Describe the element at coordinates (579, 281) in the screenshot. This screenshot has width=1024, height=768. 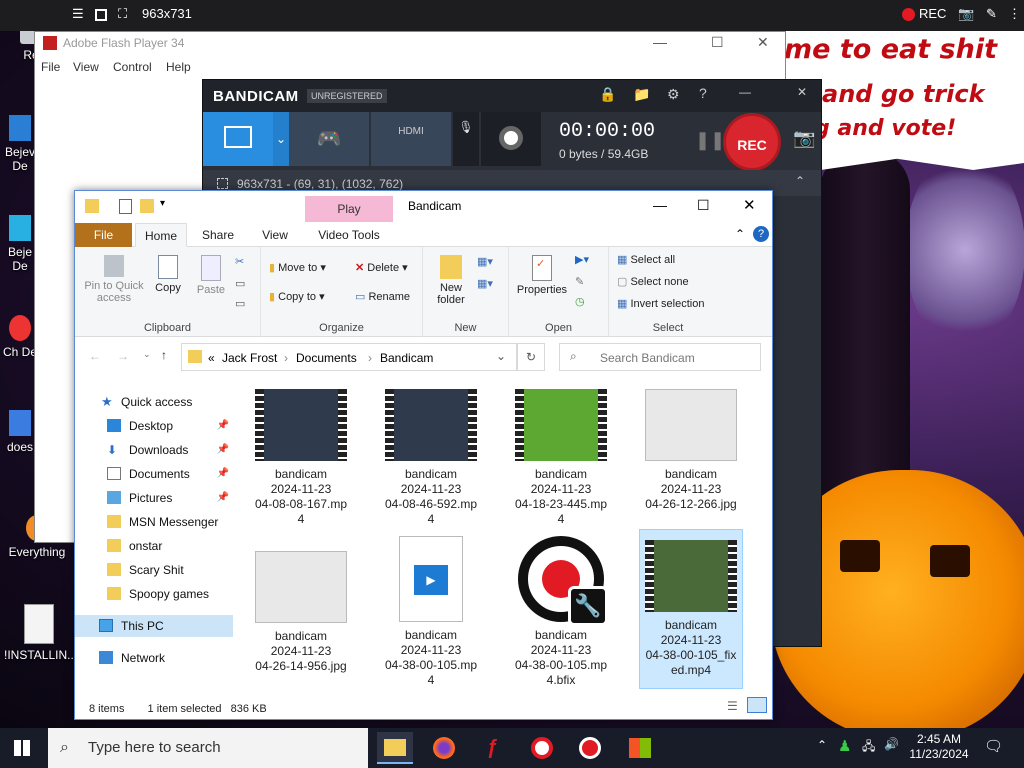
I see `edit-icon: ✎` at that location.